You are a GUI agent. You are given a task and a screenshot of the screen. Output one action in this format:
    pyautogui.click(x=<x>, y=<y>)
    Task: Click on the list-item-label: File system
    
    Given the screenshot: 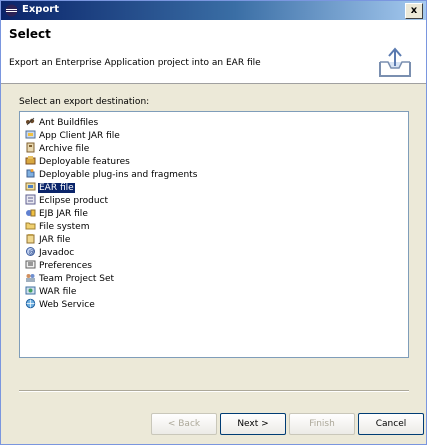 What is the action you would take?
    pyautogui.click(x=64, y=227)
    